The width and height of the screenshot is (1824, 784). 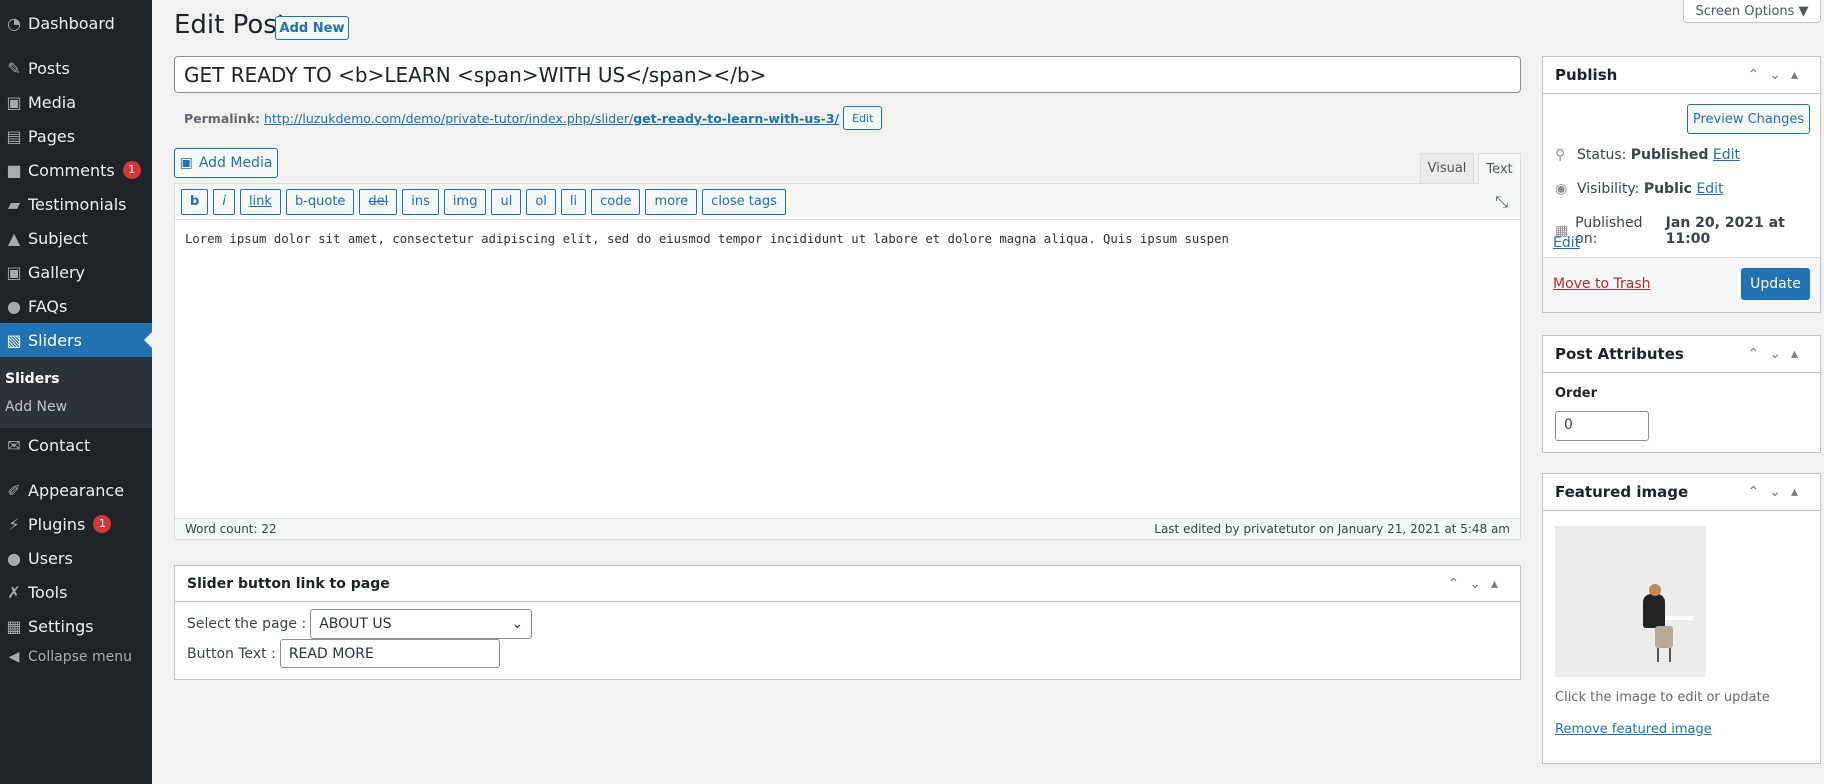 I want to click on collapse-icon: ◀, so click(x=14, y=657).